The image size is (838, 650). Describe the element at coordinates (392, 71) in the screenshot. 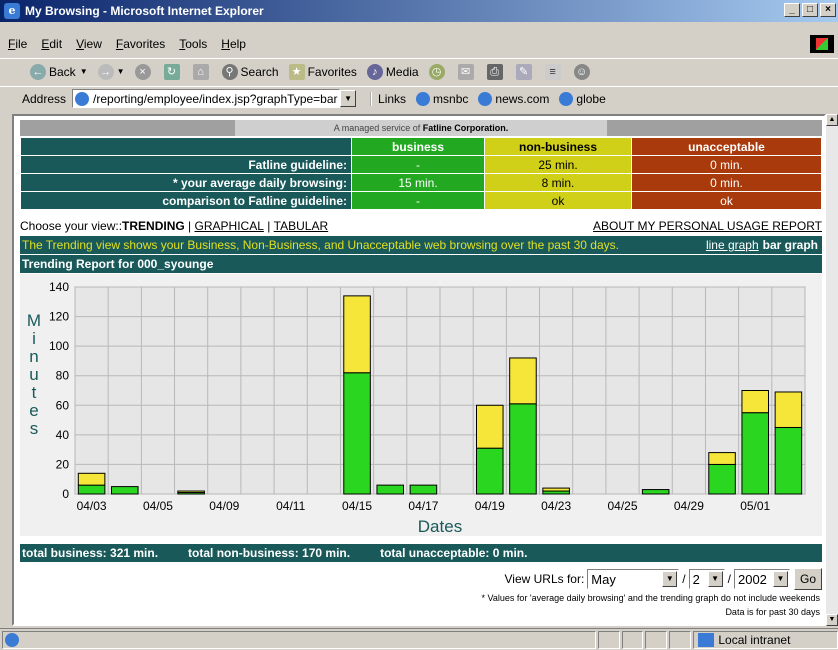

I see `media-button: ♪ Media` at that location.